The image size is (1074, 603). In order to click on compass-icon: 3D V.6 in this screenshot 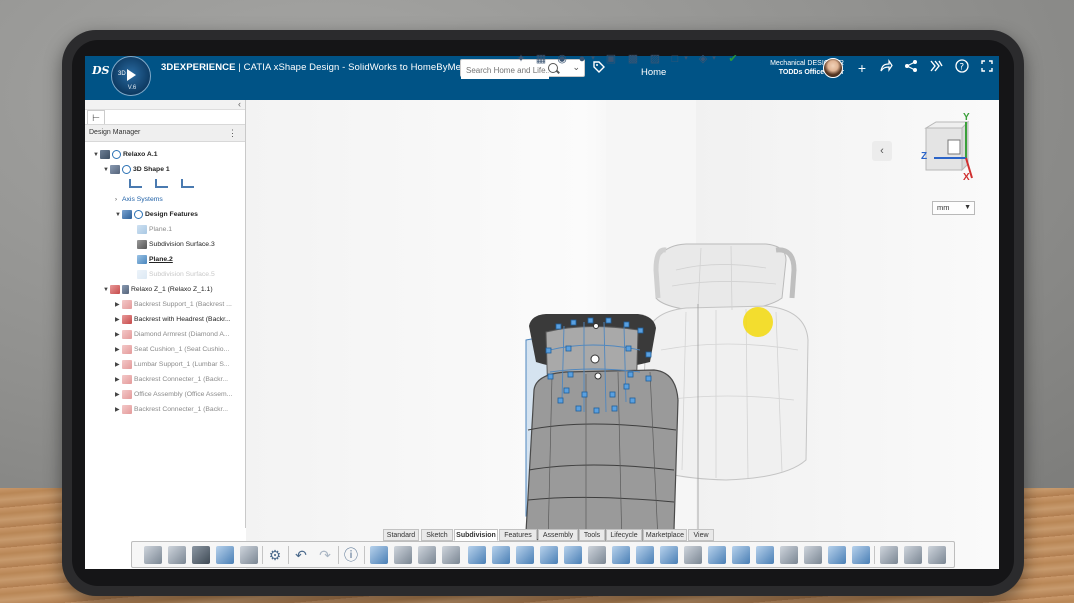, I will do `click(131, 76)`.